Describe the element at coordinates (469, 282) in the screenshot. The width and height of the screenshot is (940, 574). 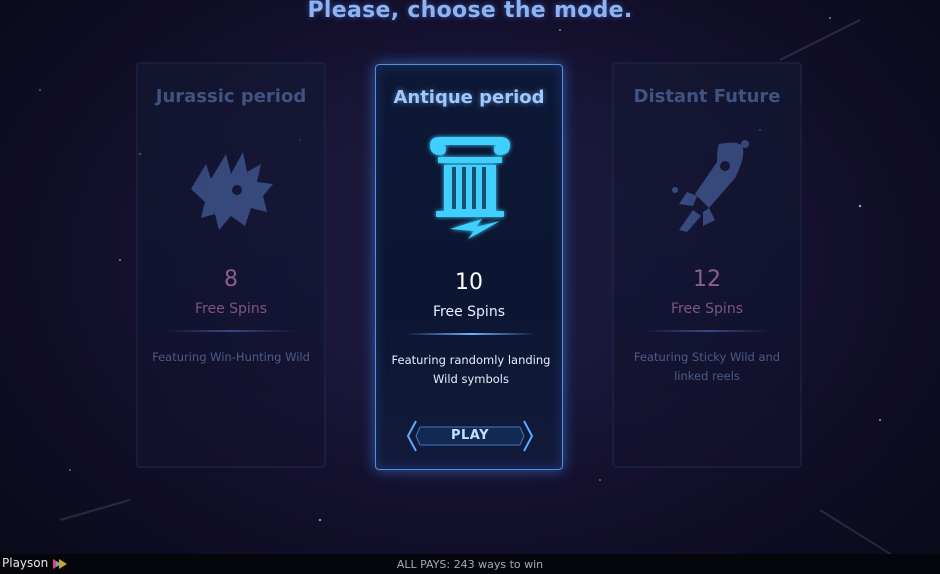
I see `free-spins-count: 10` at that location.